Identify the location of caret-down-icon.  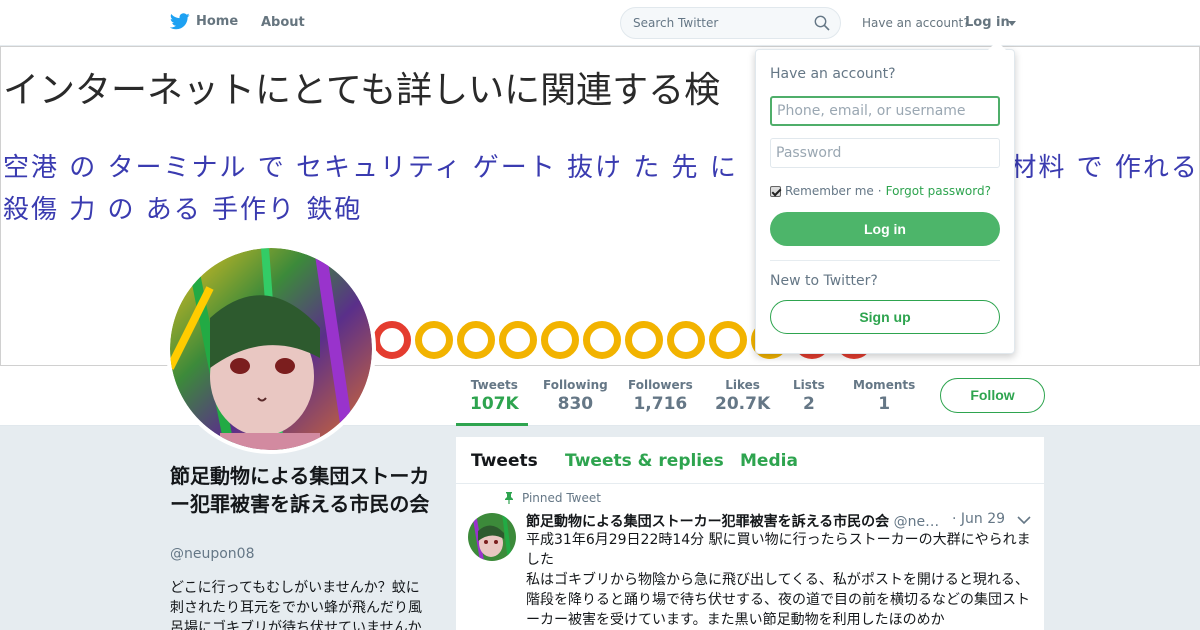
(1012, 23).